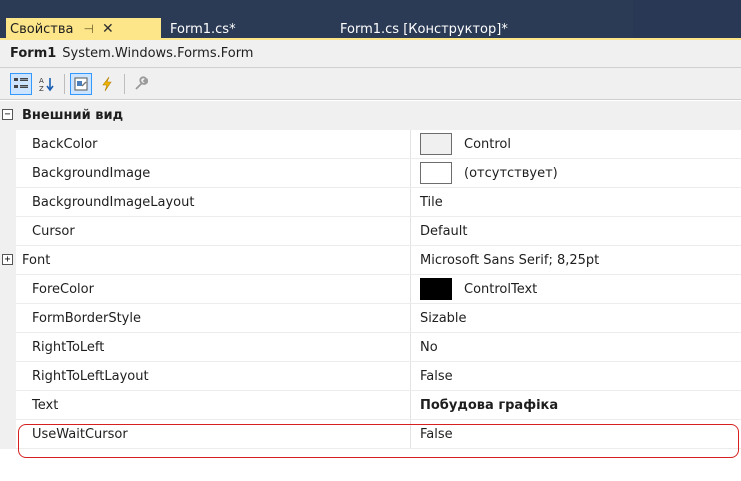 The width and height of the screenshot is (741, 481). I want to click on property-name: RightToLeftLayout, so click(90, 376).